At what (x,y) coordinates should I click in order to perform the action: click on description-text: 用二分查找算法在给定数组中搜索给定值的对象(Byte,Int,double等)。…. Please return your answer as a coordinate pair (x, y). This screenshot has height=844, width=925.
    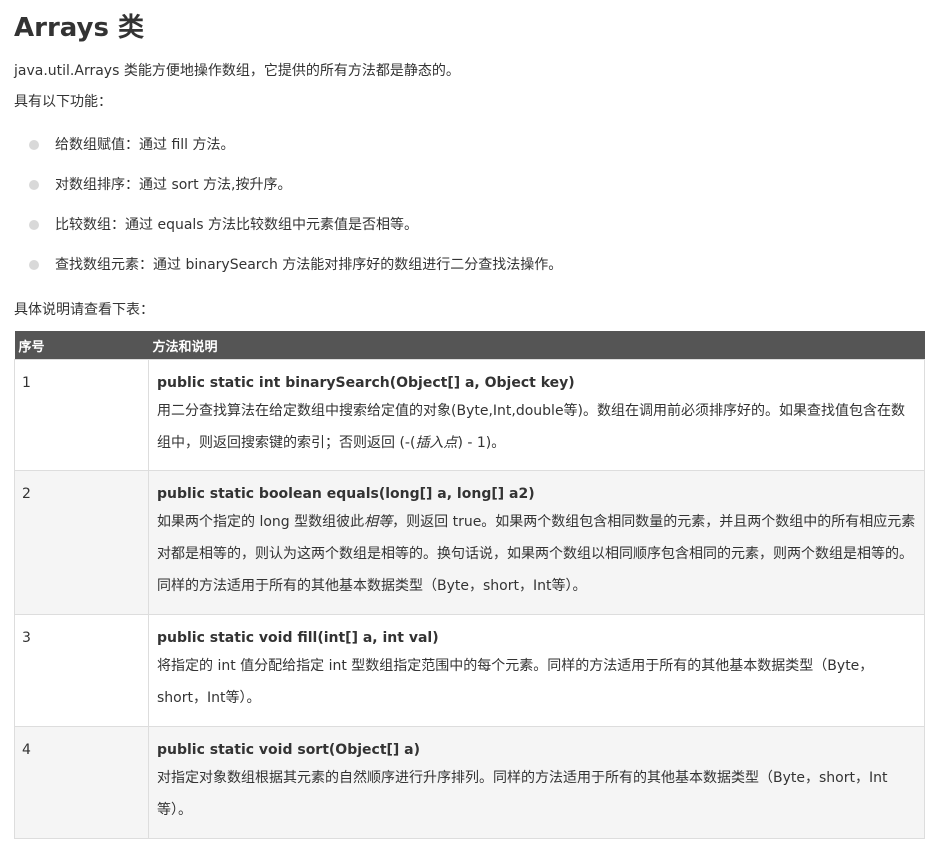
    Looking at the image, I should click on (531, 427).